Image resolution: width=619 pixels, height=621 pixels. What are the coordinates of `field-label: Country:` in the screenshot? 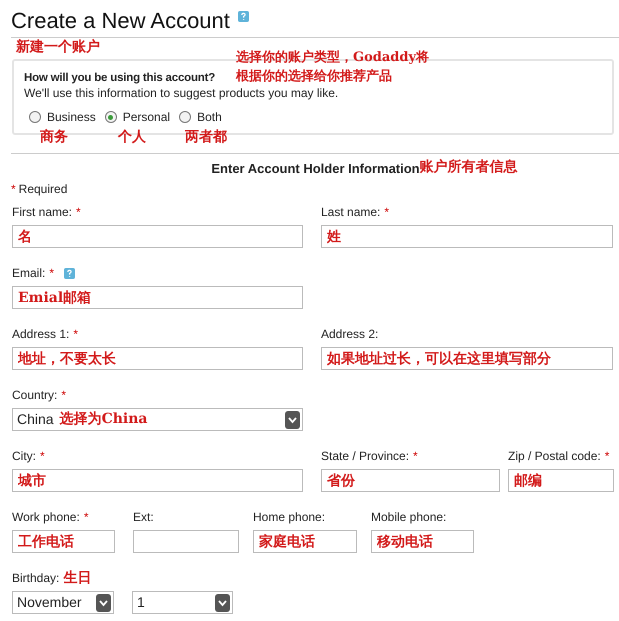 It's located at (35, 395).